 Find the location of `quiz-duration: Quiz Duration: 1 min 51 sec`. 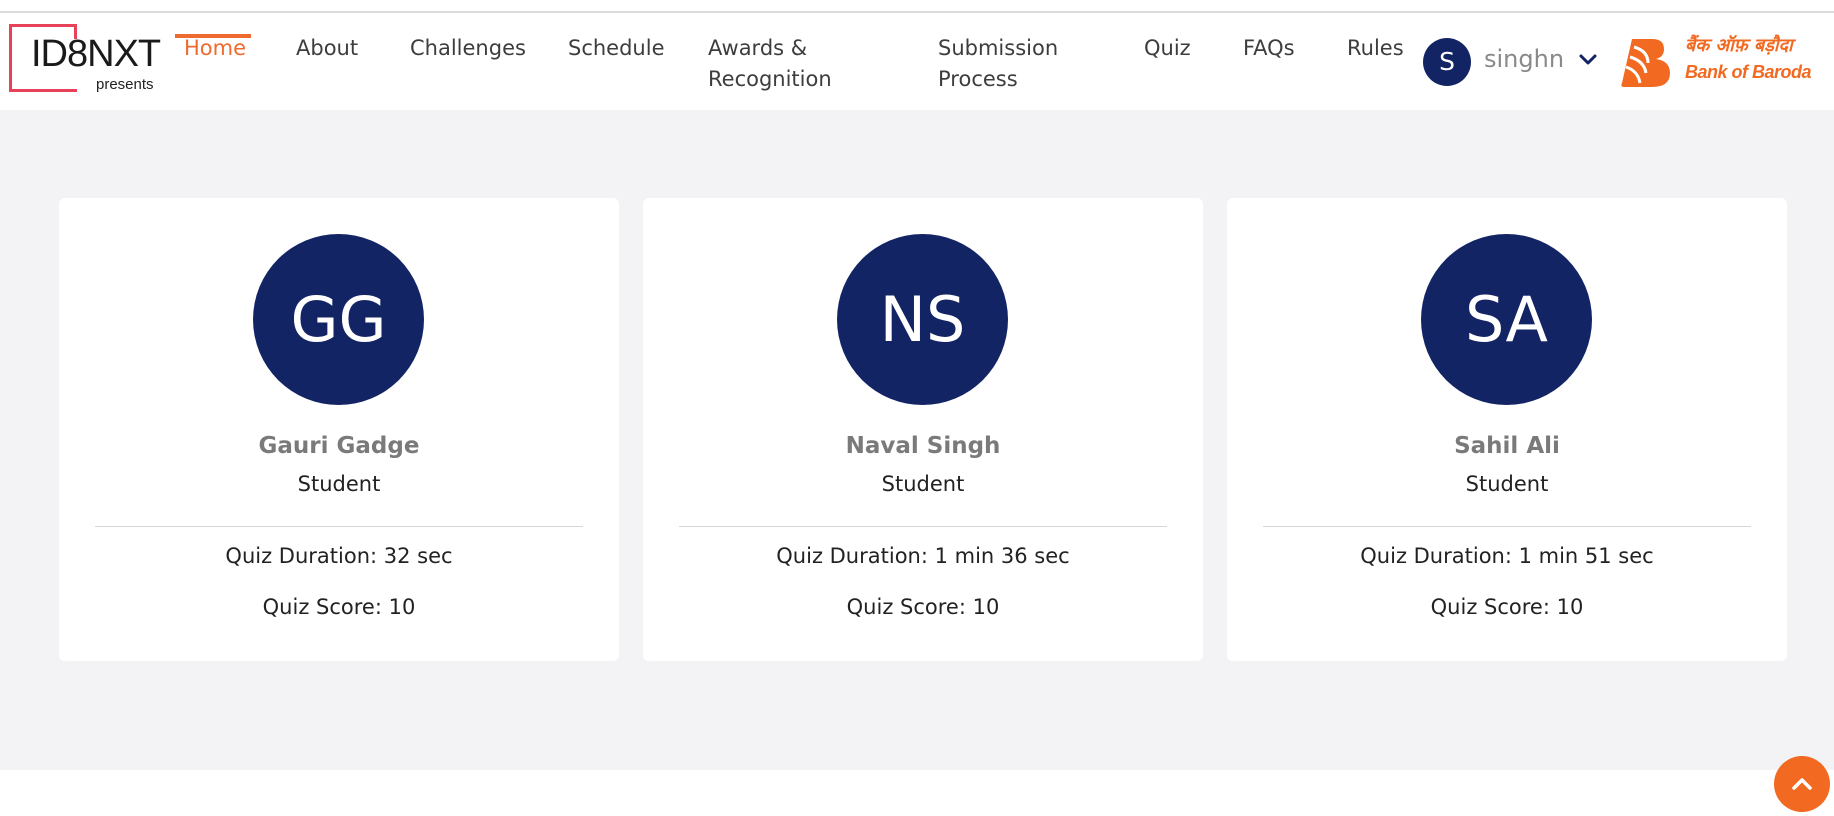

quiz-duration: Quiz Duration: 1 min 51 sec is located at coordinates (1507, 556).